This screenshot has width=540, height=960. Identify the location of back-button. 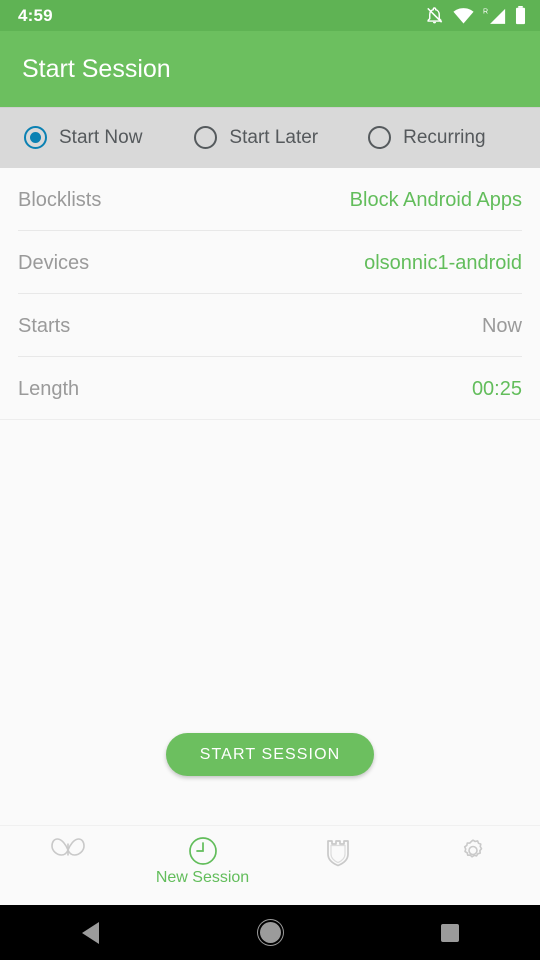
(90, 932).